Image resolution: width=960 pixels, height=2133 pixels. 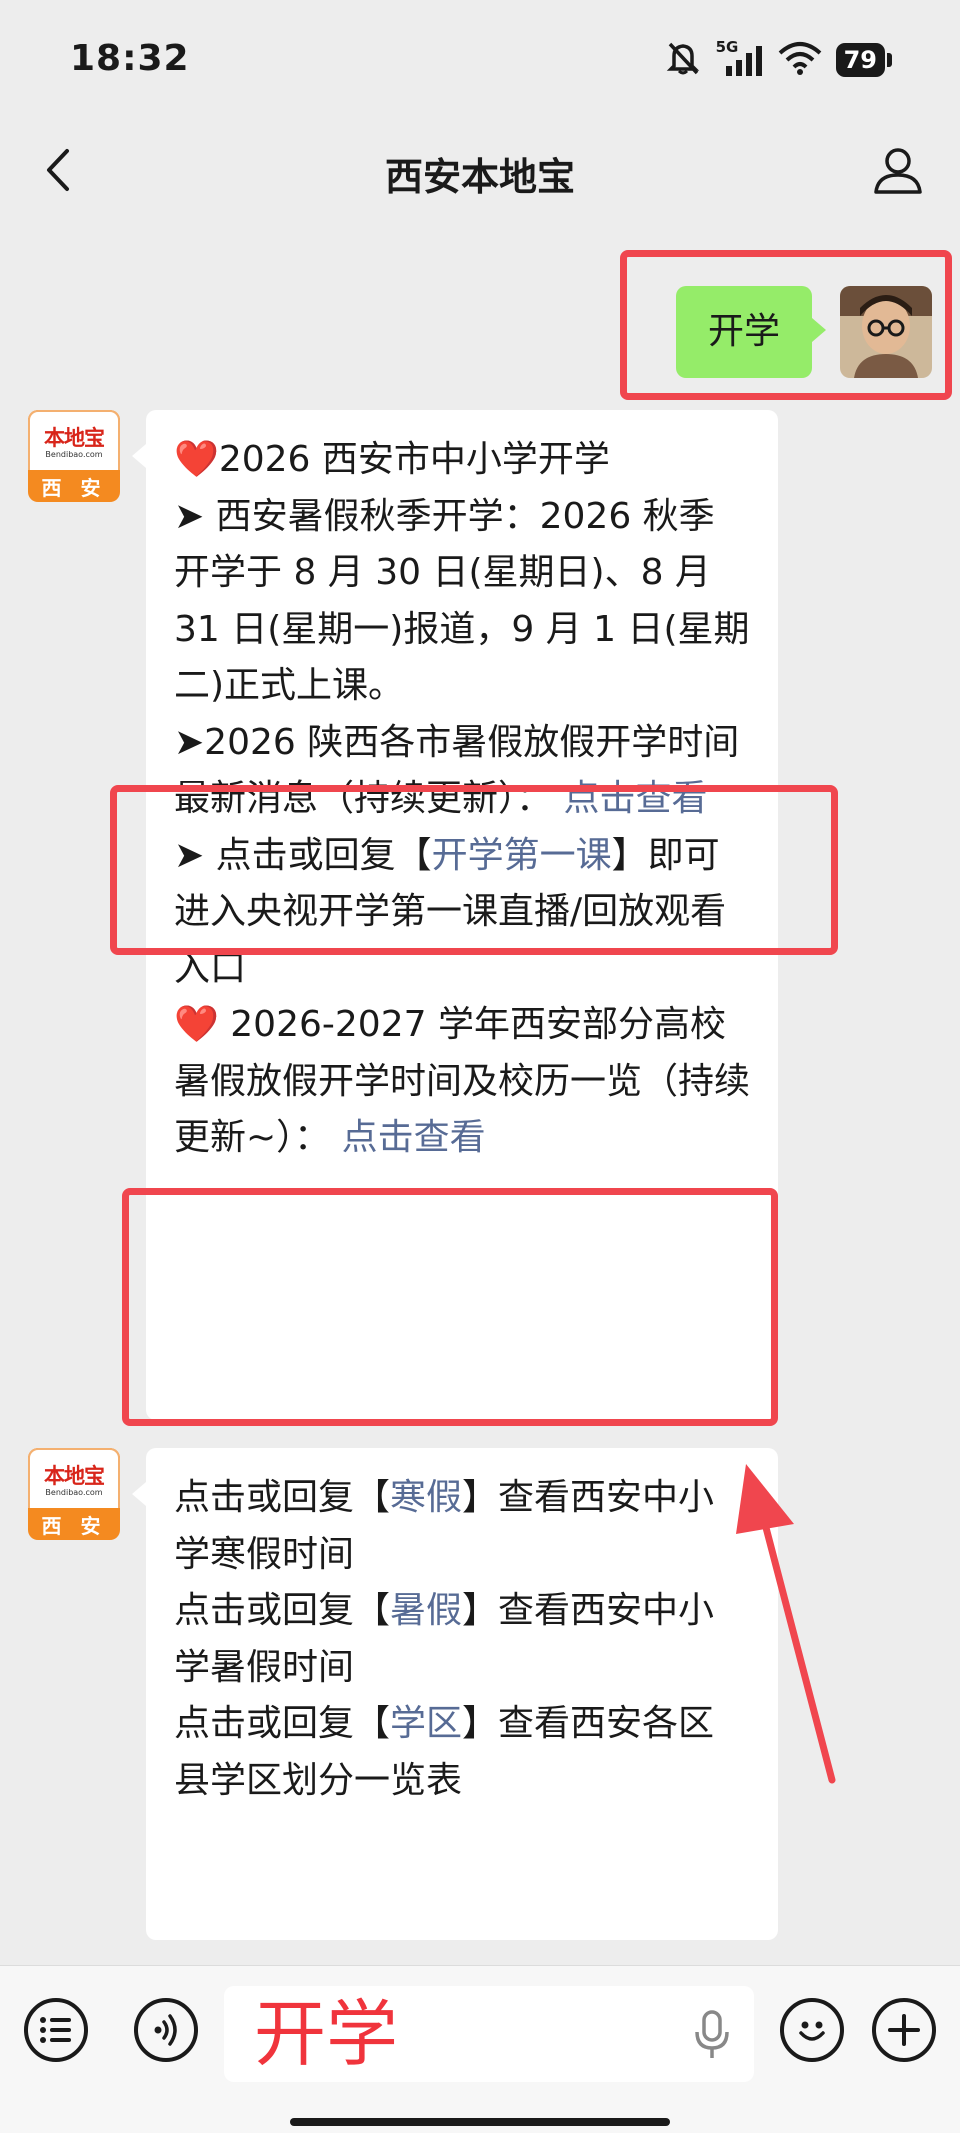 What do you see at coordinates (786, 325) in the screenshot?
I see `highlight-box-sent` at bounding box center [786, 325].